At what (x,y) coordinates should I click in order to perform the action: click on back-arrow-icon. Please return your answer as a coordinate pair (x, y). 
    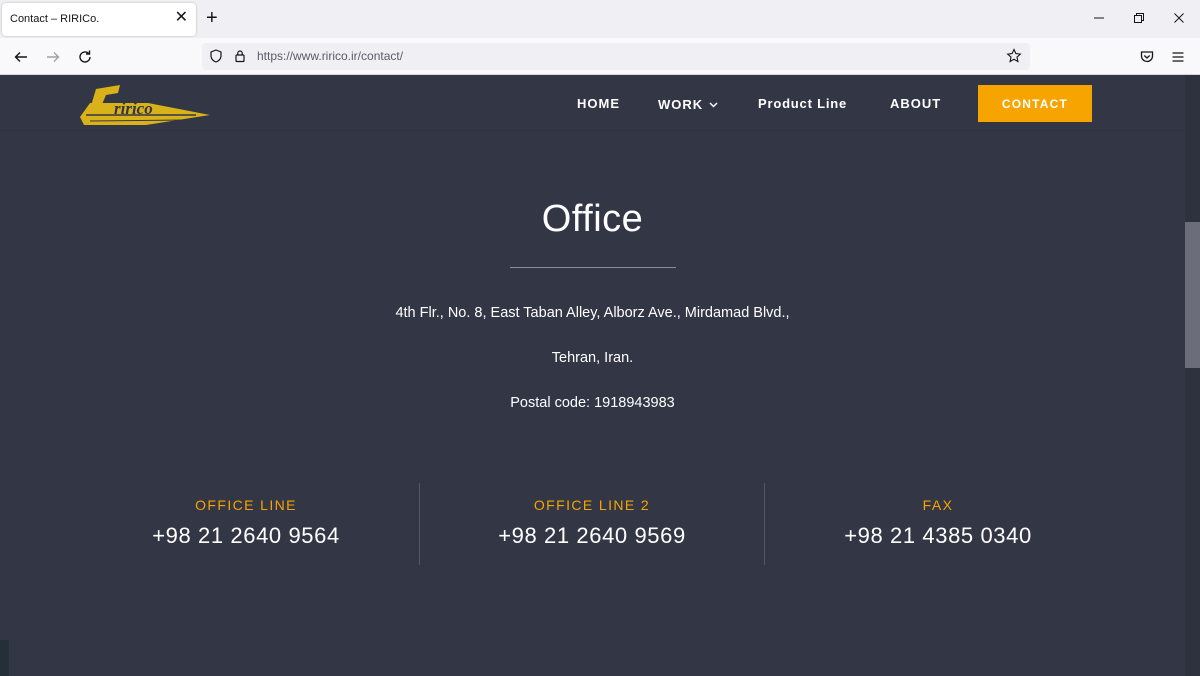
    Looking at the image, I should click on (21, 57).